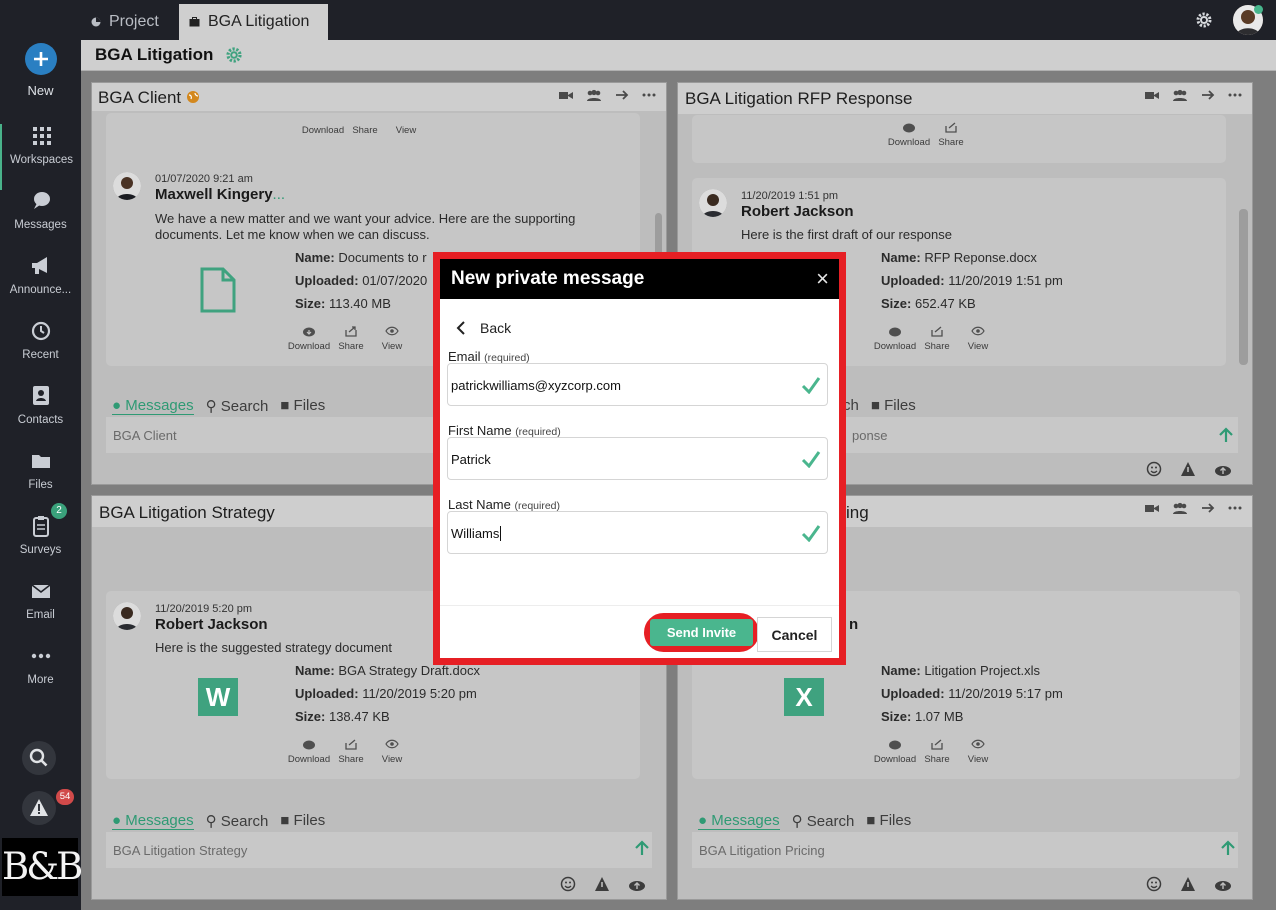  Describe the element at coordinates (40, 482) in the screenshot. I see `sidebar-item-files: Files` at that location.